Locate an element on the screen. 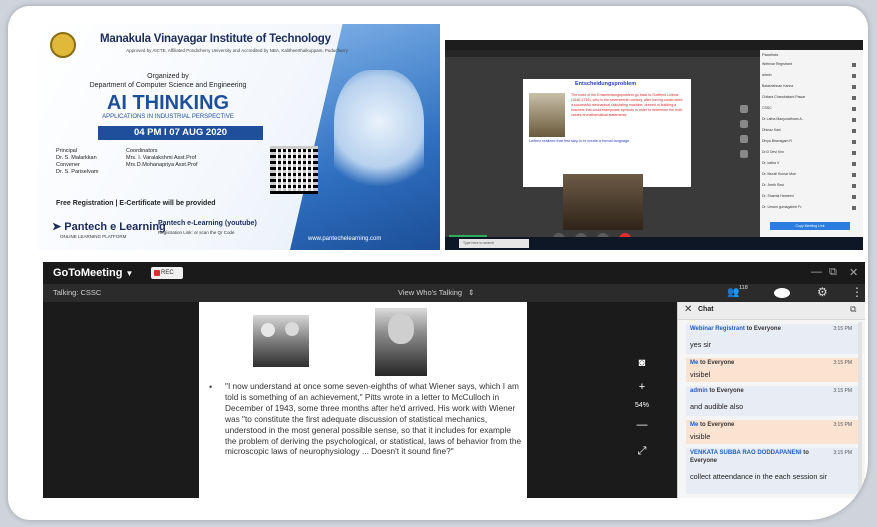 The height and width of the screenshot is (527, 877). app-menu: GoToMeeting ▼ is located at coordinates (93, 273).